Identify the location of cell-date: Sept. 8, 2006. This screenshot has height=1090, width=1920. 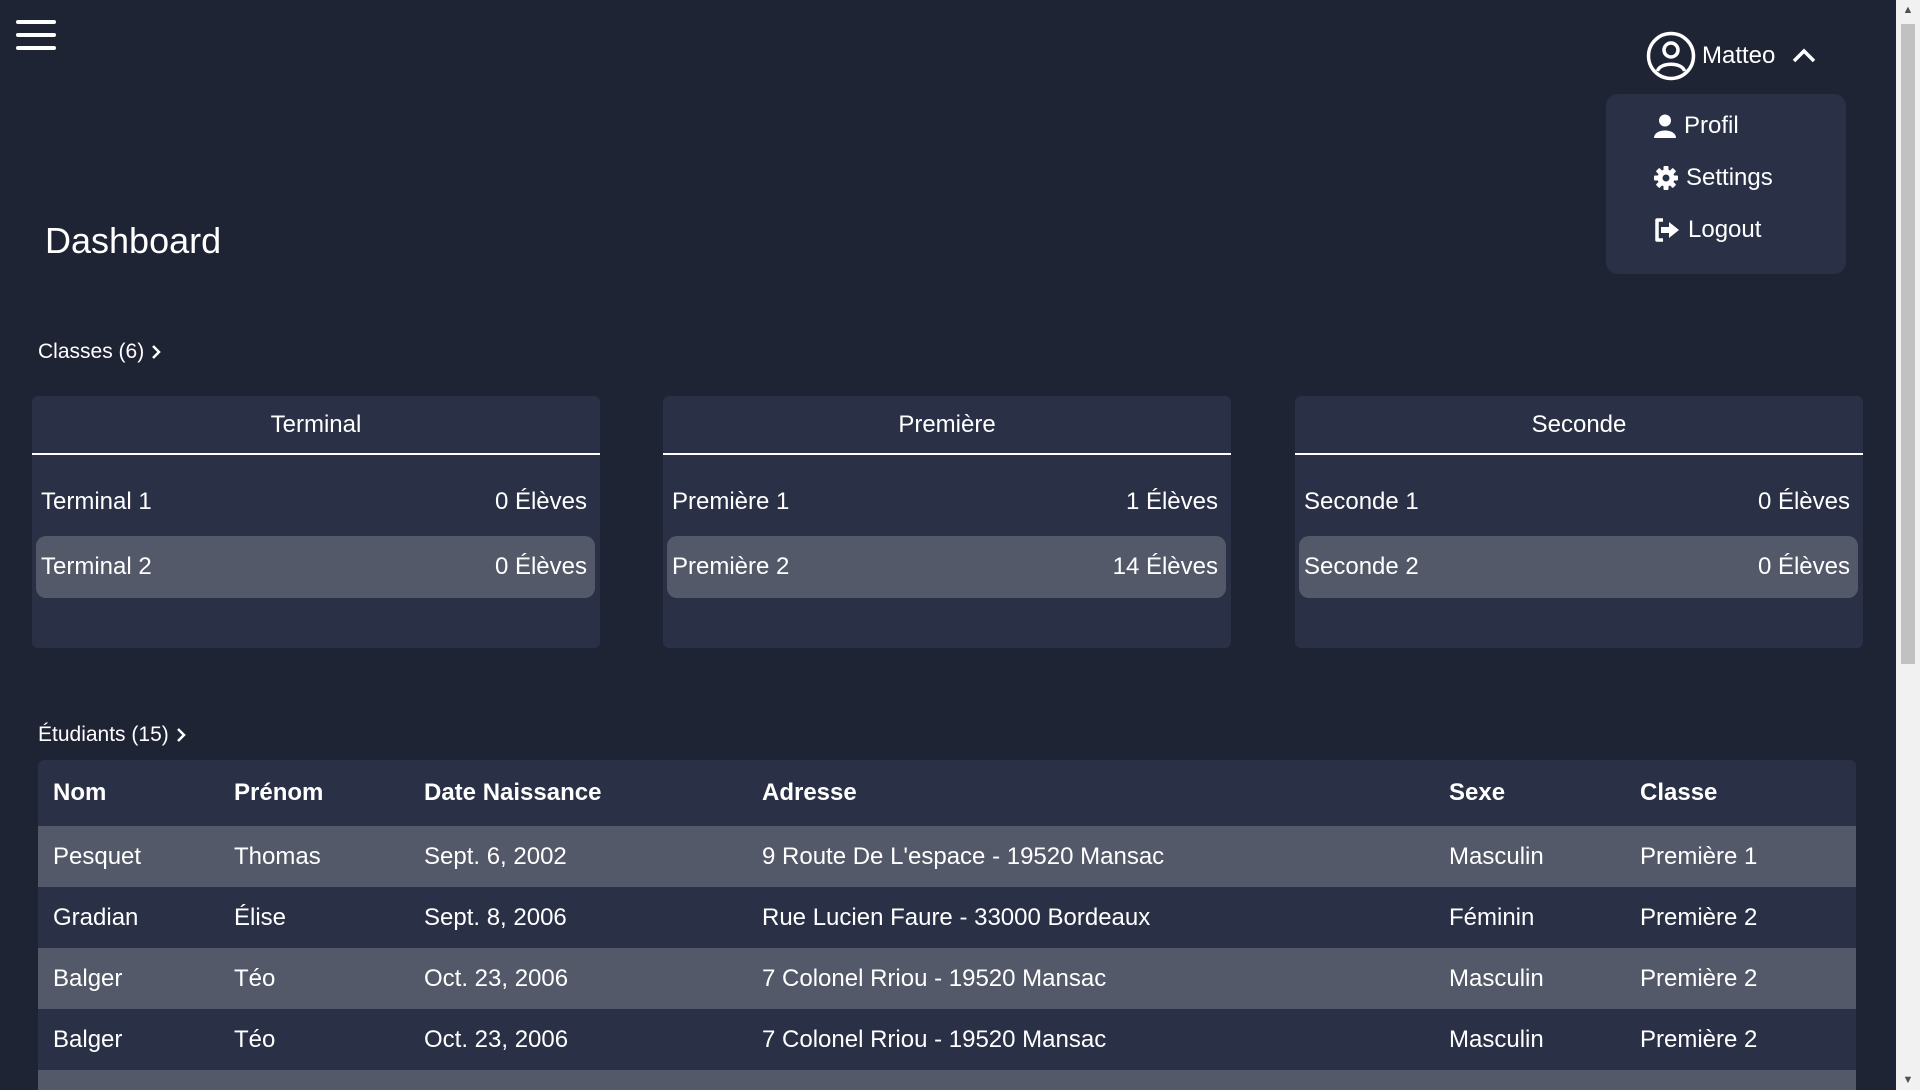
(495, 917).